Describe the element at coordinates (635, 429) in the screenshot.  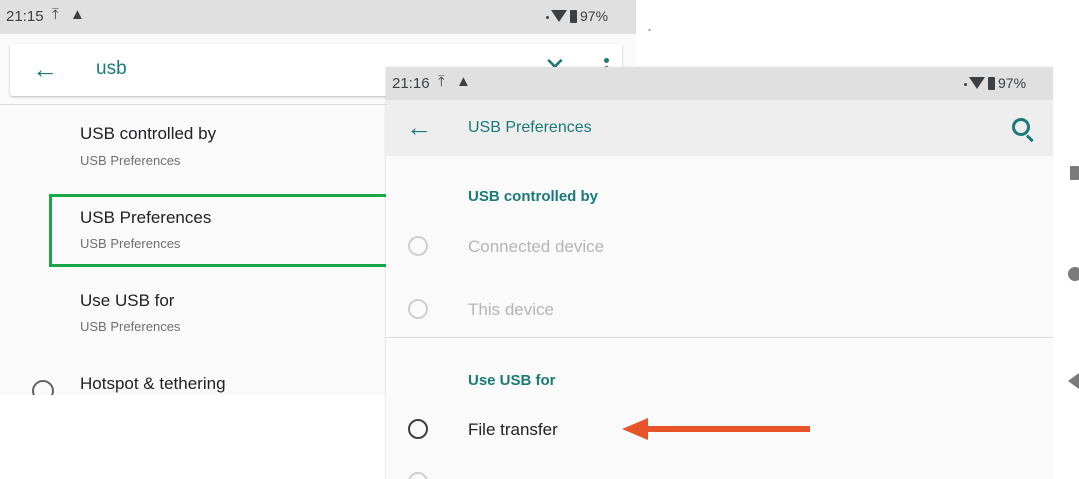
I see `arrow-head` at that location.